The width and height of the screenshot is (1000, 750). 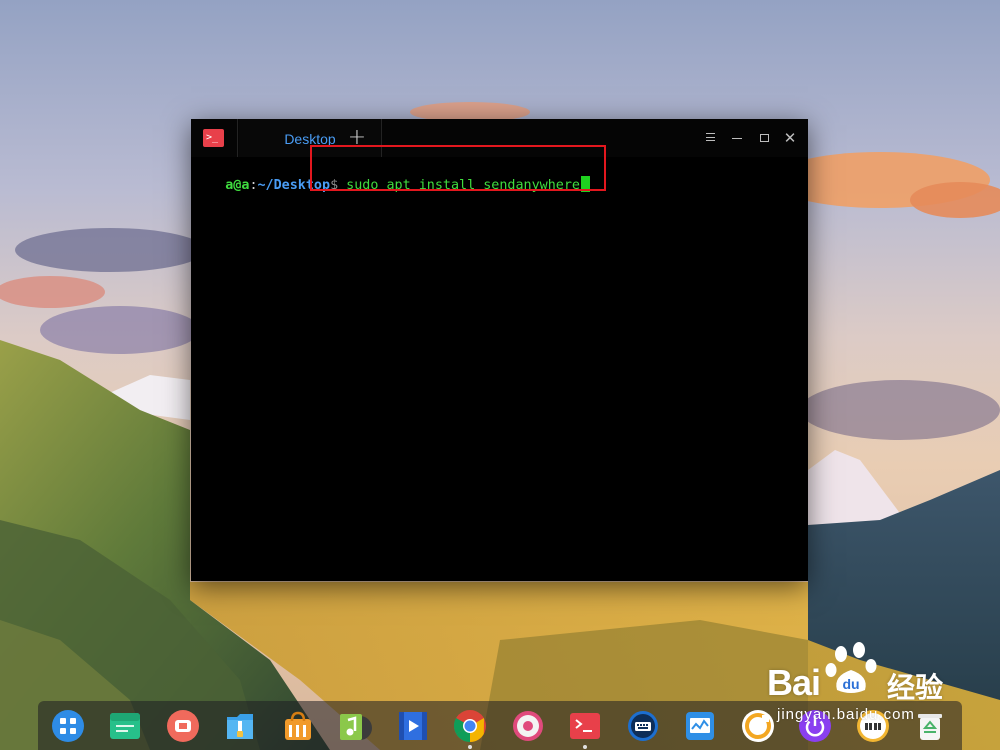 What do you see at coordinates (237, 185) in the screenshot?
I see `prompt-user: a@a` at bounding box center [237, 185].